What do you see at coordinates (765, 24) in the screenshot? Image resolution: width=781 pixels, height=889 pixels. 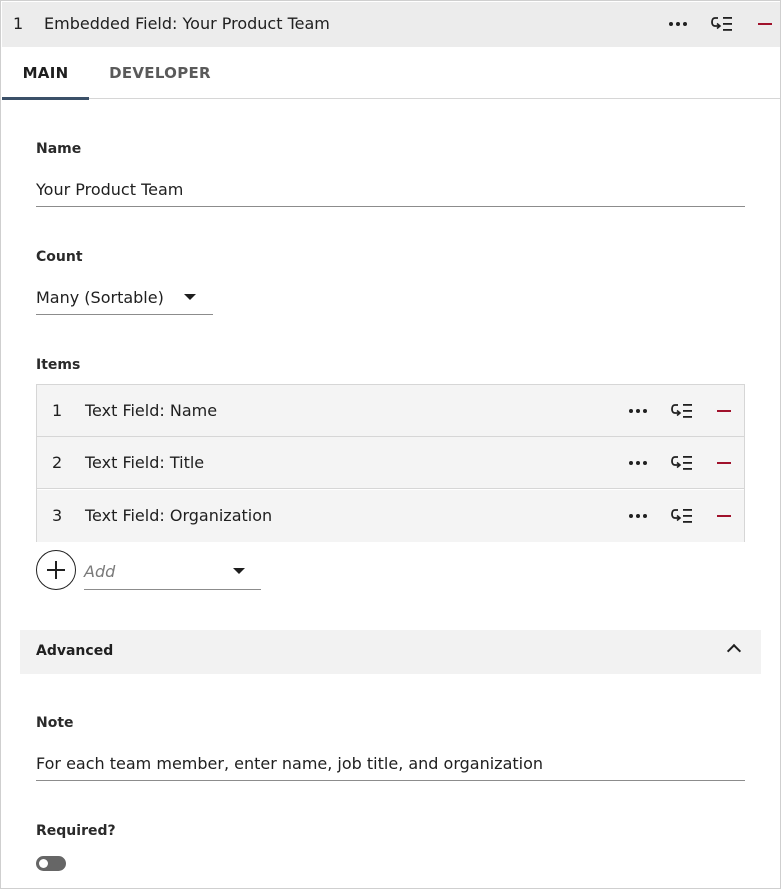 I see `remove-field-icon` at bounding box center [765, 24].